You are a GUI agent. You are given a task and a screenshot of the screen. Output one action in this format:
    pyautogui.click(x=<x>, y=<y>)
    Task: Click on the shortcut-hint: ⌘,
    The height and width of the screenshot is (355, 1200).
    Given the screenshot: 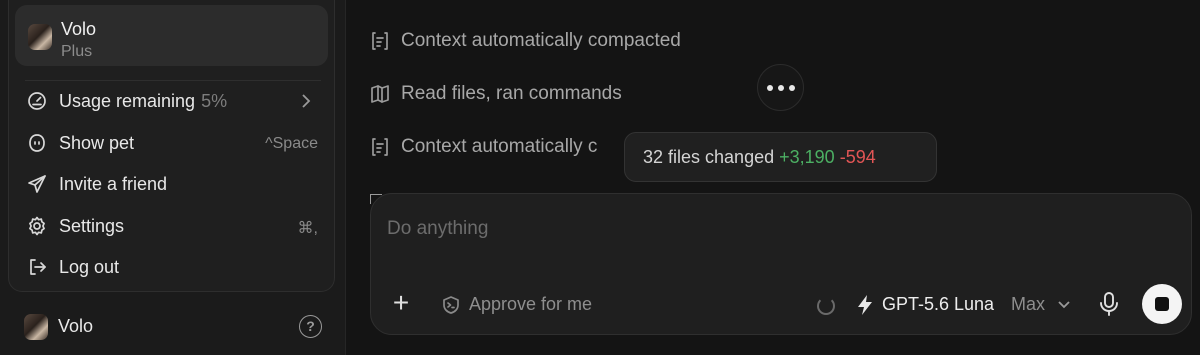 What is the action you would take?
    pyautogui.click(x=307, y=228)
    